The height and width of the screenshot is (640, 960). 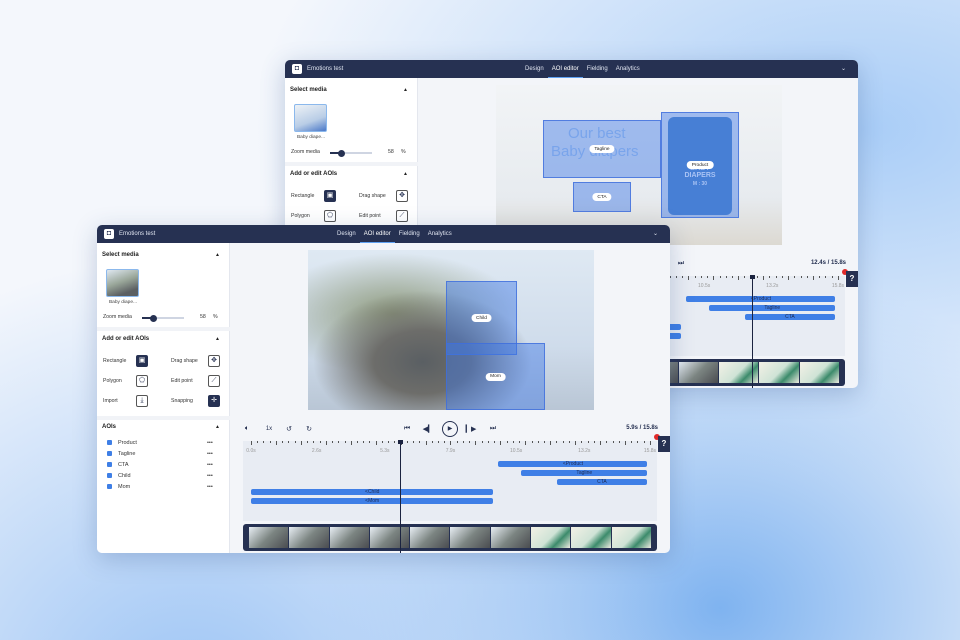 What do you see at coordinates (450, 429) in the screenshot?
I see `play-button: ▶` at bounding box center [450, 429].